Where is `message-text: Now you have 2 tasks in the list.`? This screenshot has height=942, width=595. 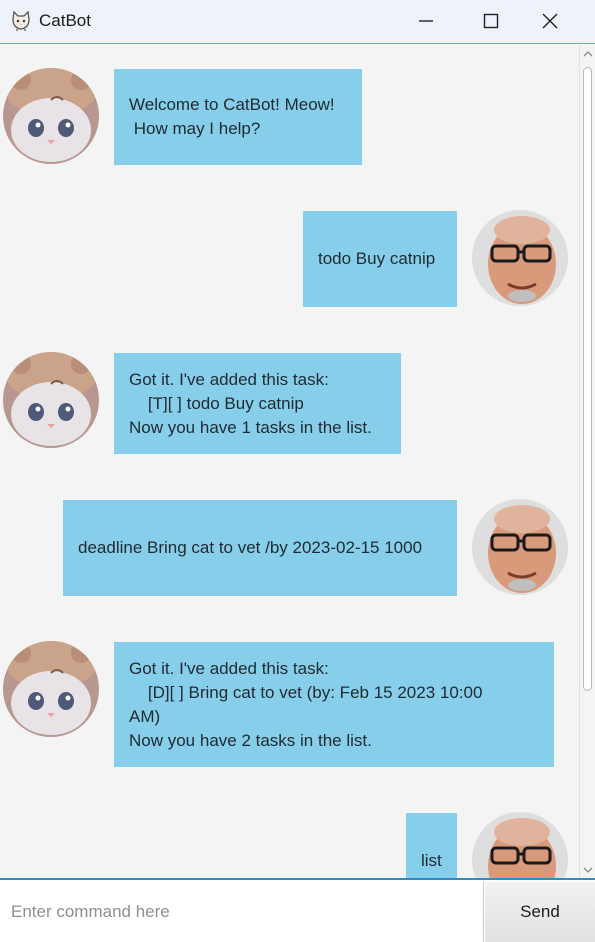
message-text: Now you have 2 tasks in the list. is located at coordinates (250, 740).